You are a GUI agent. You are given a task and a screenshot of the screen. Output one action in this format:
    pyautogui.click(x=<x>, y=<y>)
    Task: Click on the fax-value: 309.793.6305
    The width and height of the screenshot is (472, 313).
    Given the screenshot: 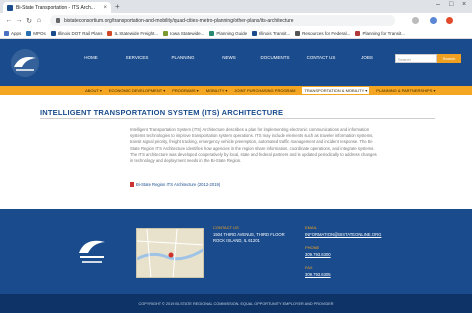 What is the action you would take?
    pyautogui.click(x=318, y=274)
    